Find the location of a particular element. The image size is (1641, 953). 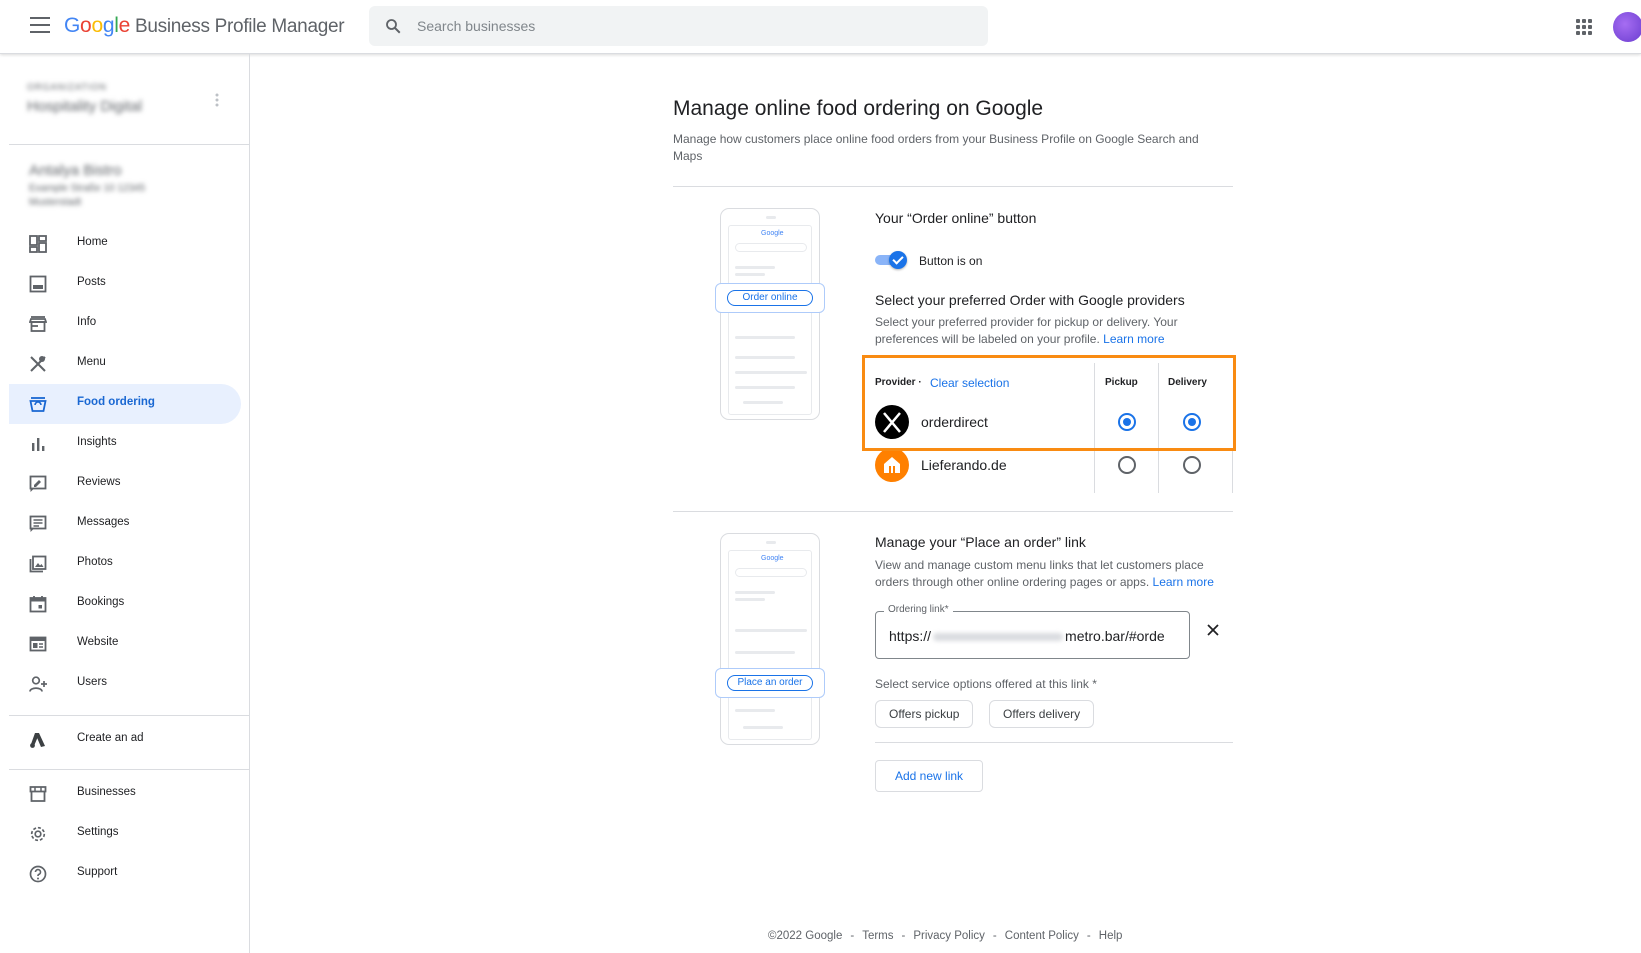

footer-link-content-policy: Content Policy is located at coordinates (1042, 936).